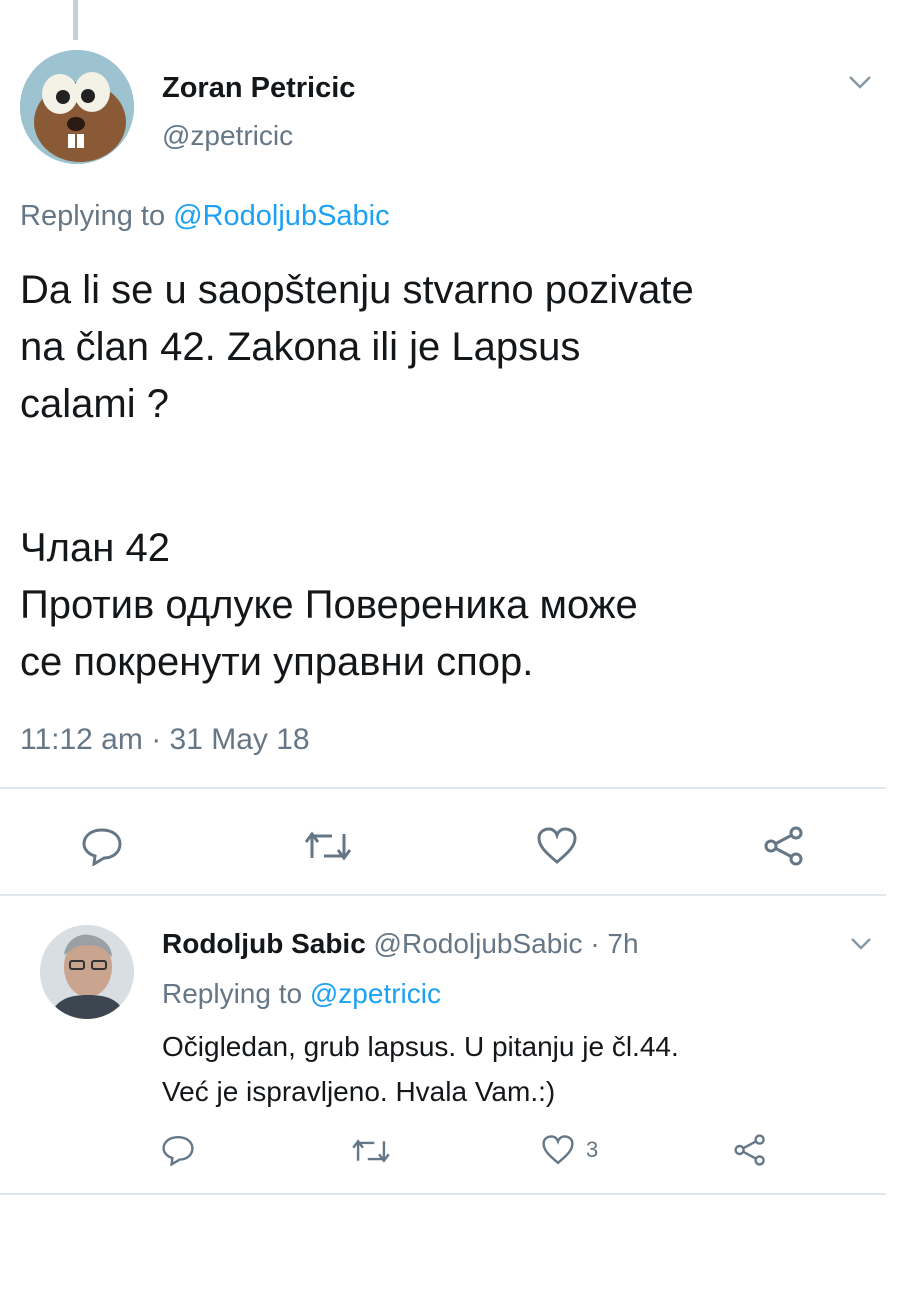 The width and height of the screenshot is (900, 1296). Describe the element at coordinates (281, 216) in the screenshot. I see `replying-to-mention: @RodoljubSabic` at that location.